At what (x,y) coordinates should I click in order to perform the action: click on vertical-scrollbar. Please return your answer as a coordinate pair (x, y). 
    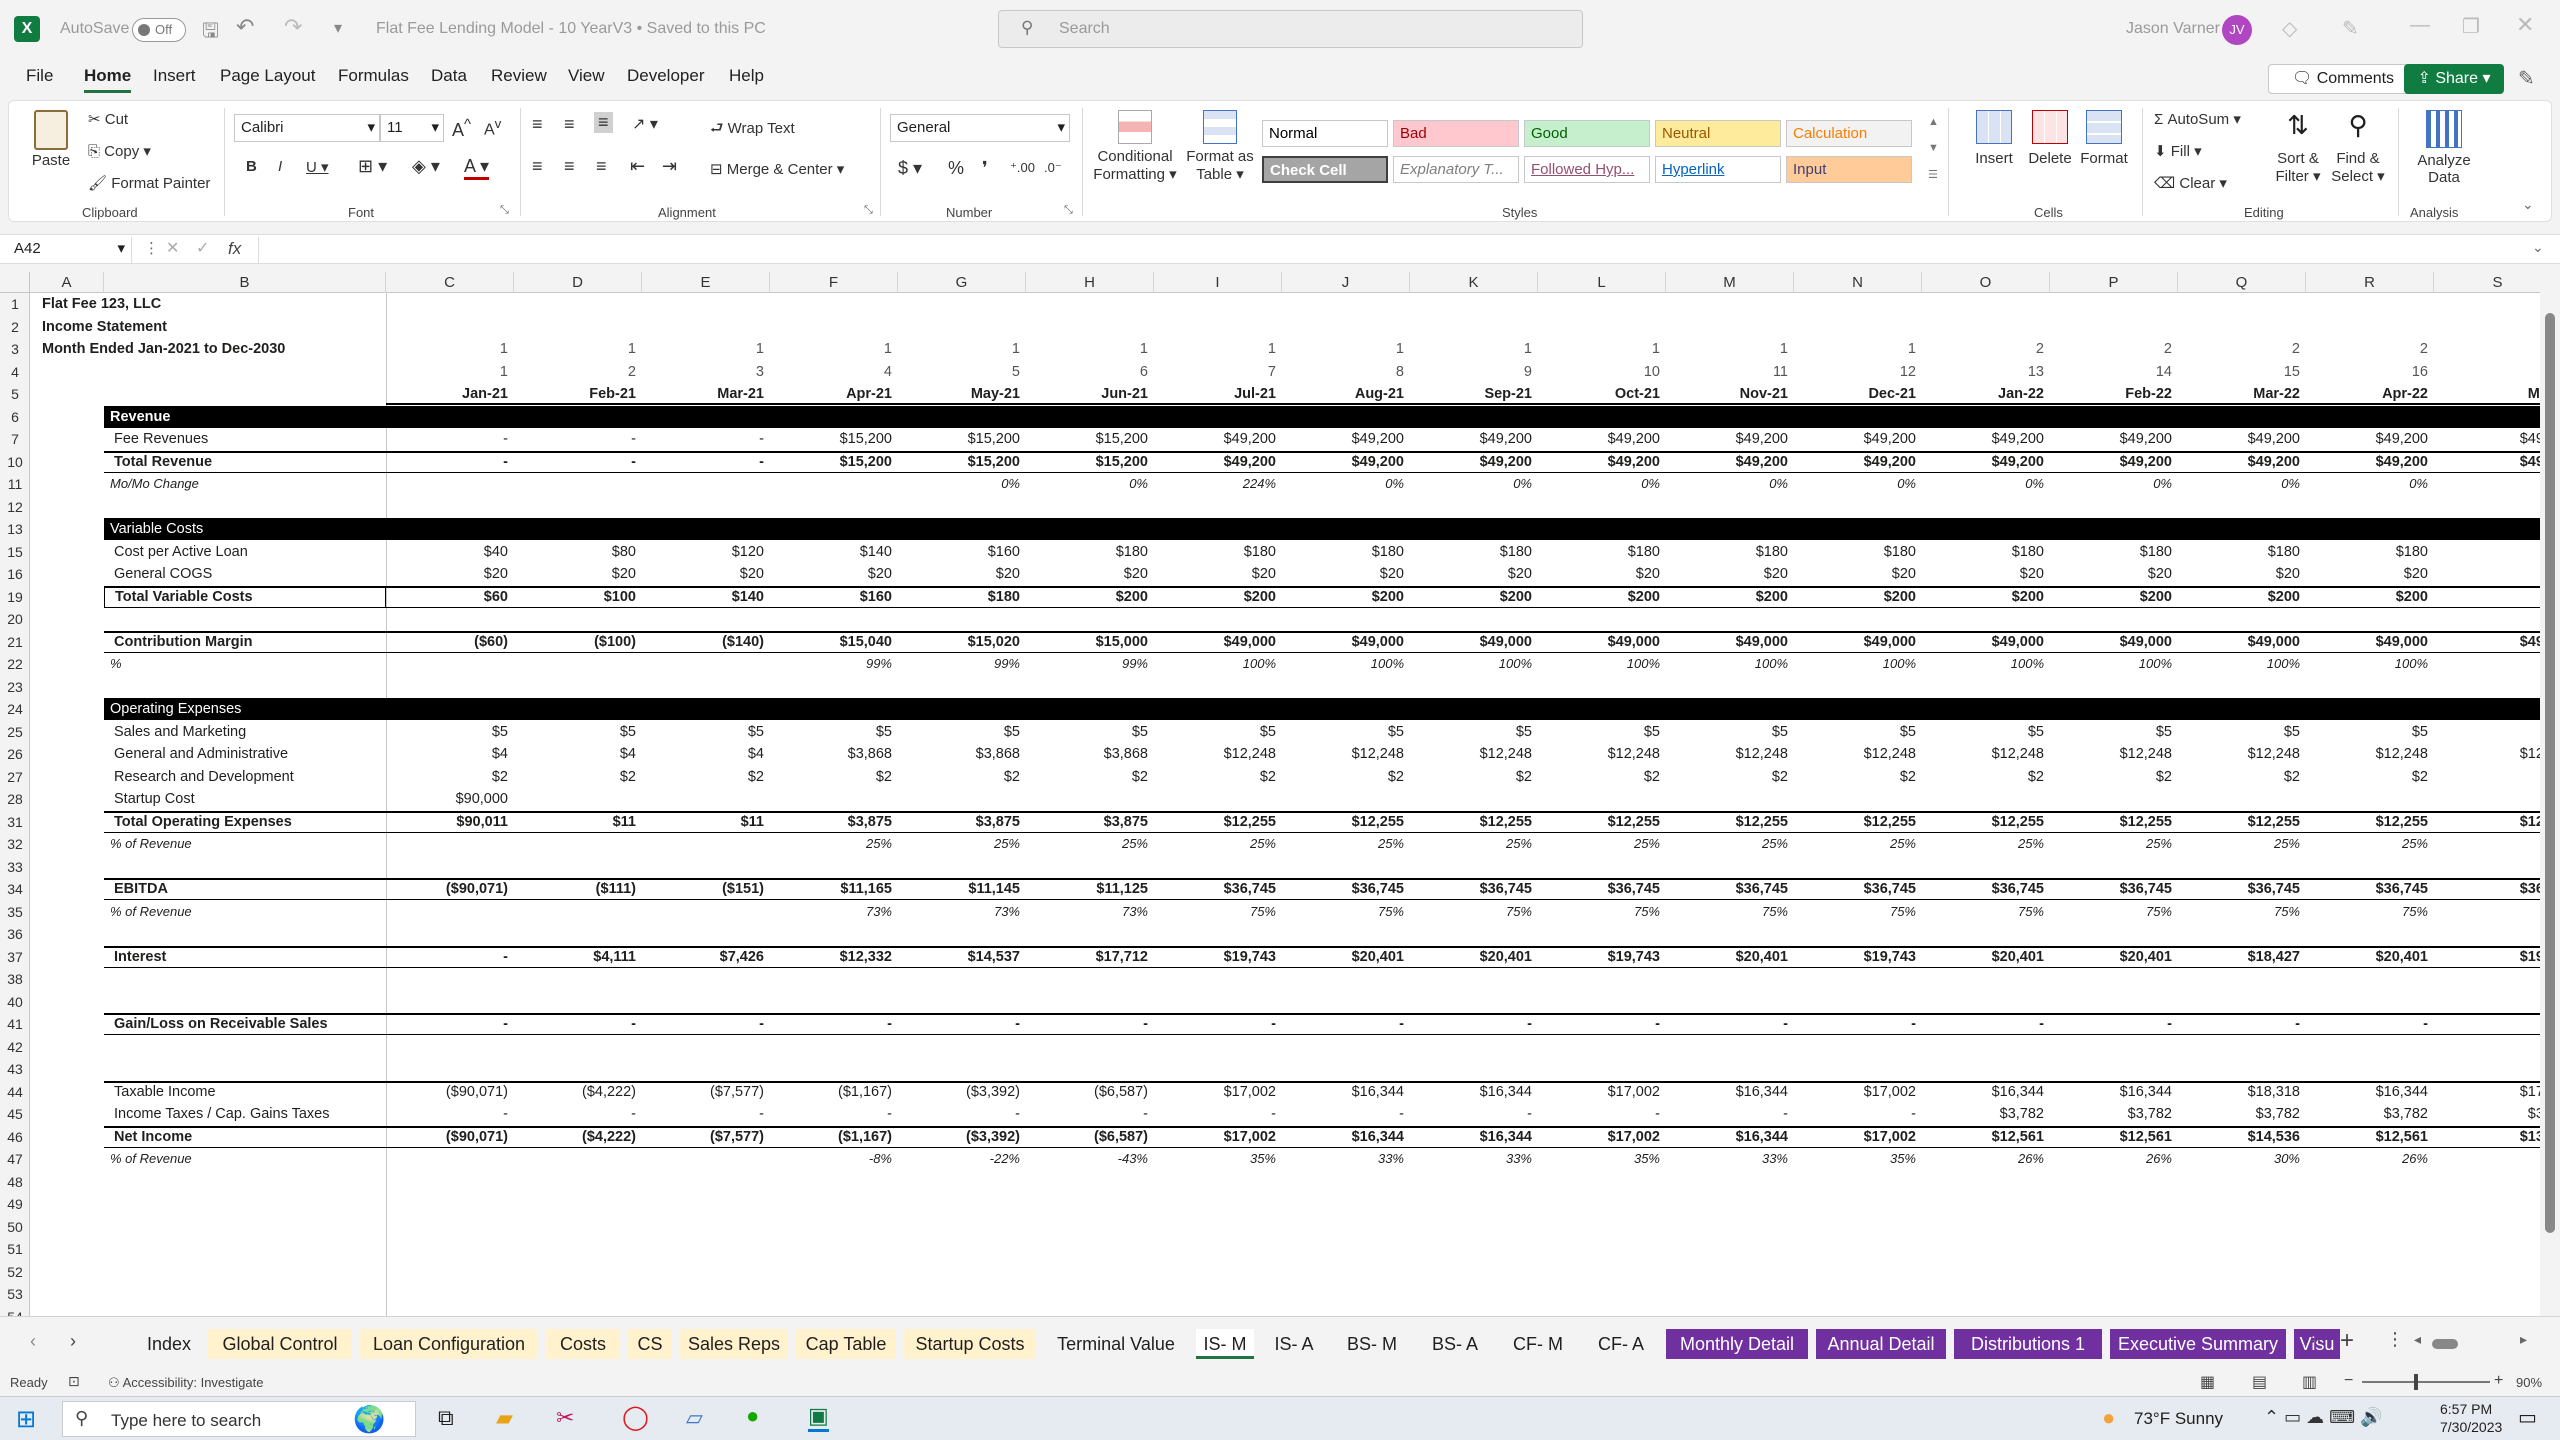
    Looking at the image, I should click on (2550, 804).